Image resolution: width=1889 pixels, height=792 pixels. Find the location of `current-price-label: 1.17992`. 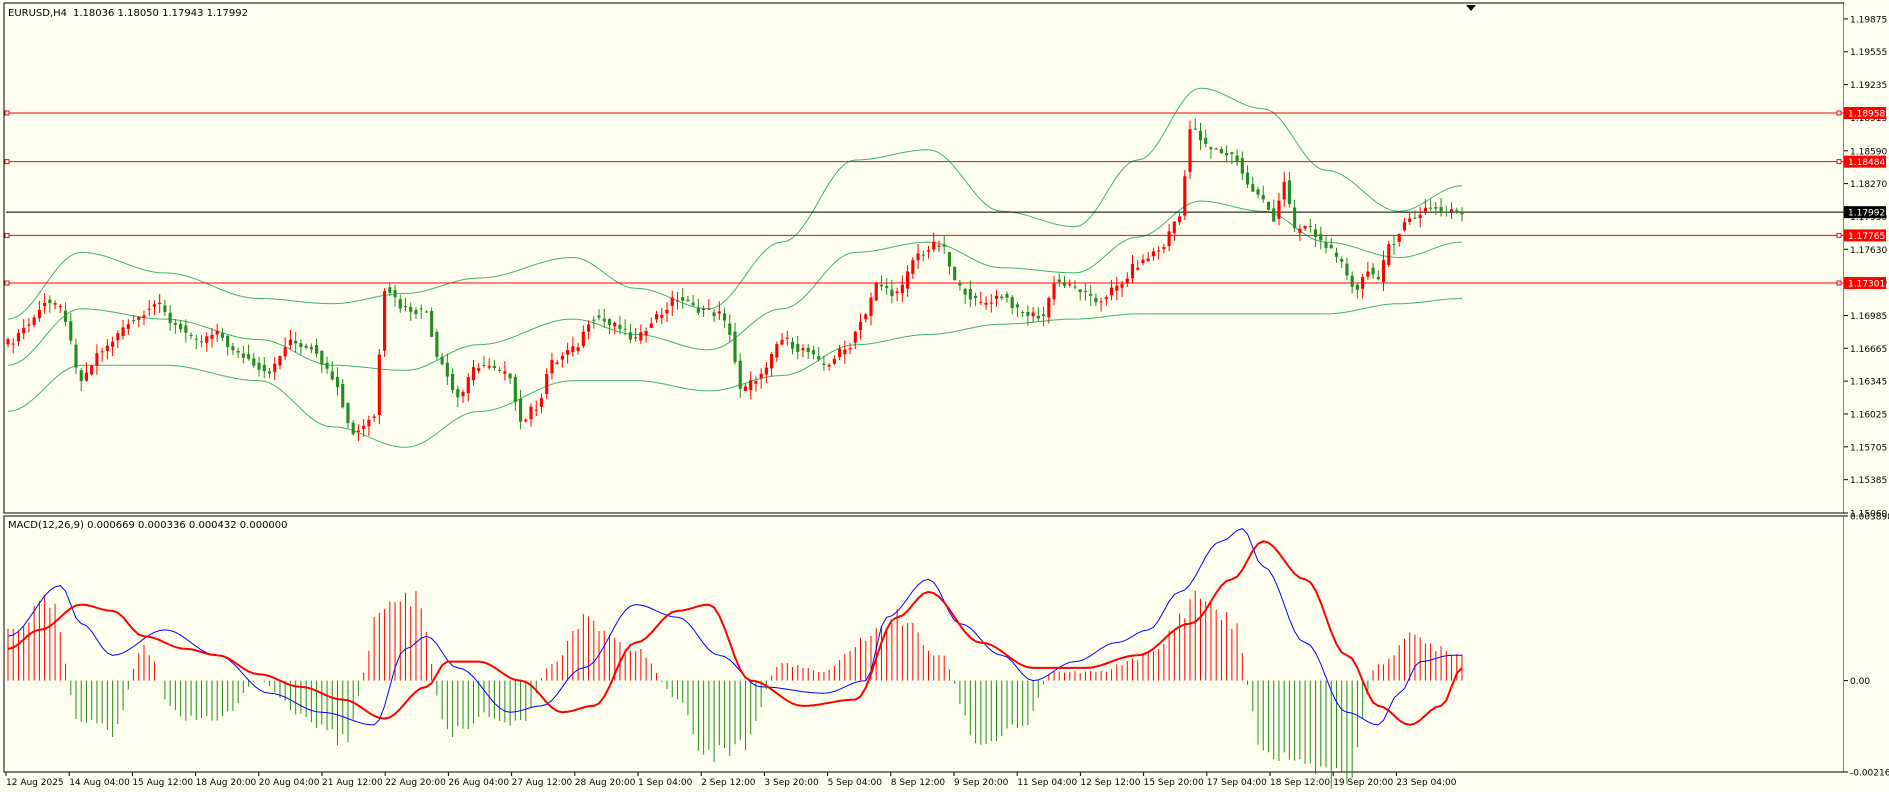

current-price-label: 1.17992 is located at coordinates (1866, 214).